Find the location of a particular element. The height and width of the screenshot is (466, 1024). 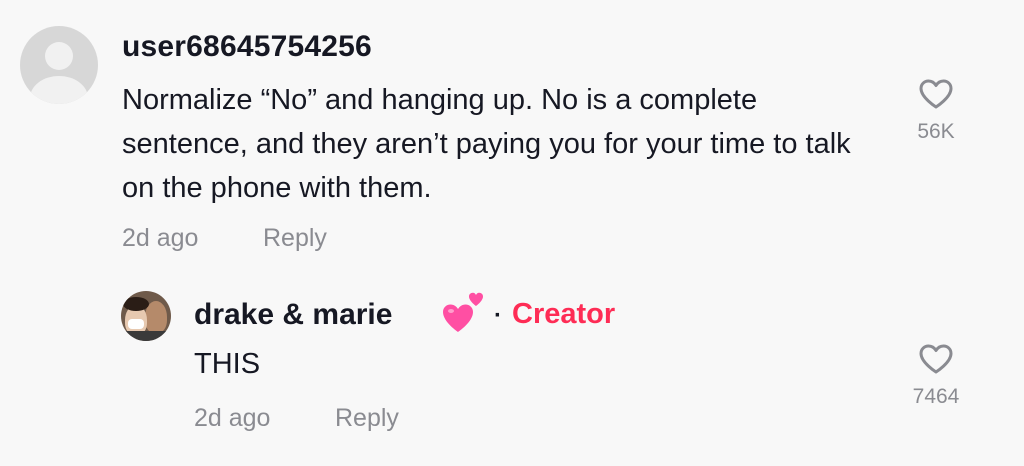

default-avatar-icon is located at coordinates (59, 56).